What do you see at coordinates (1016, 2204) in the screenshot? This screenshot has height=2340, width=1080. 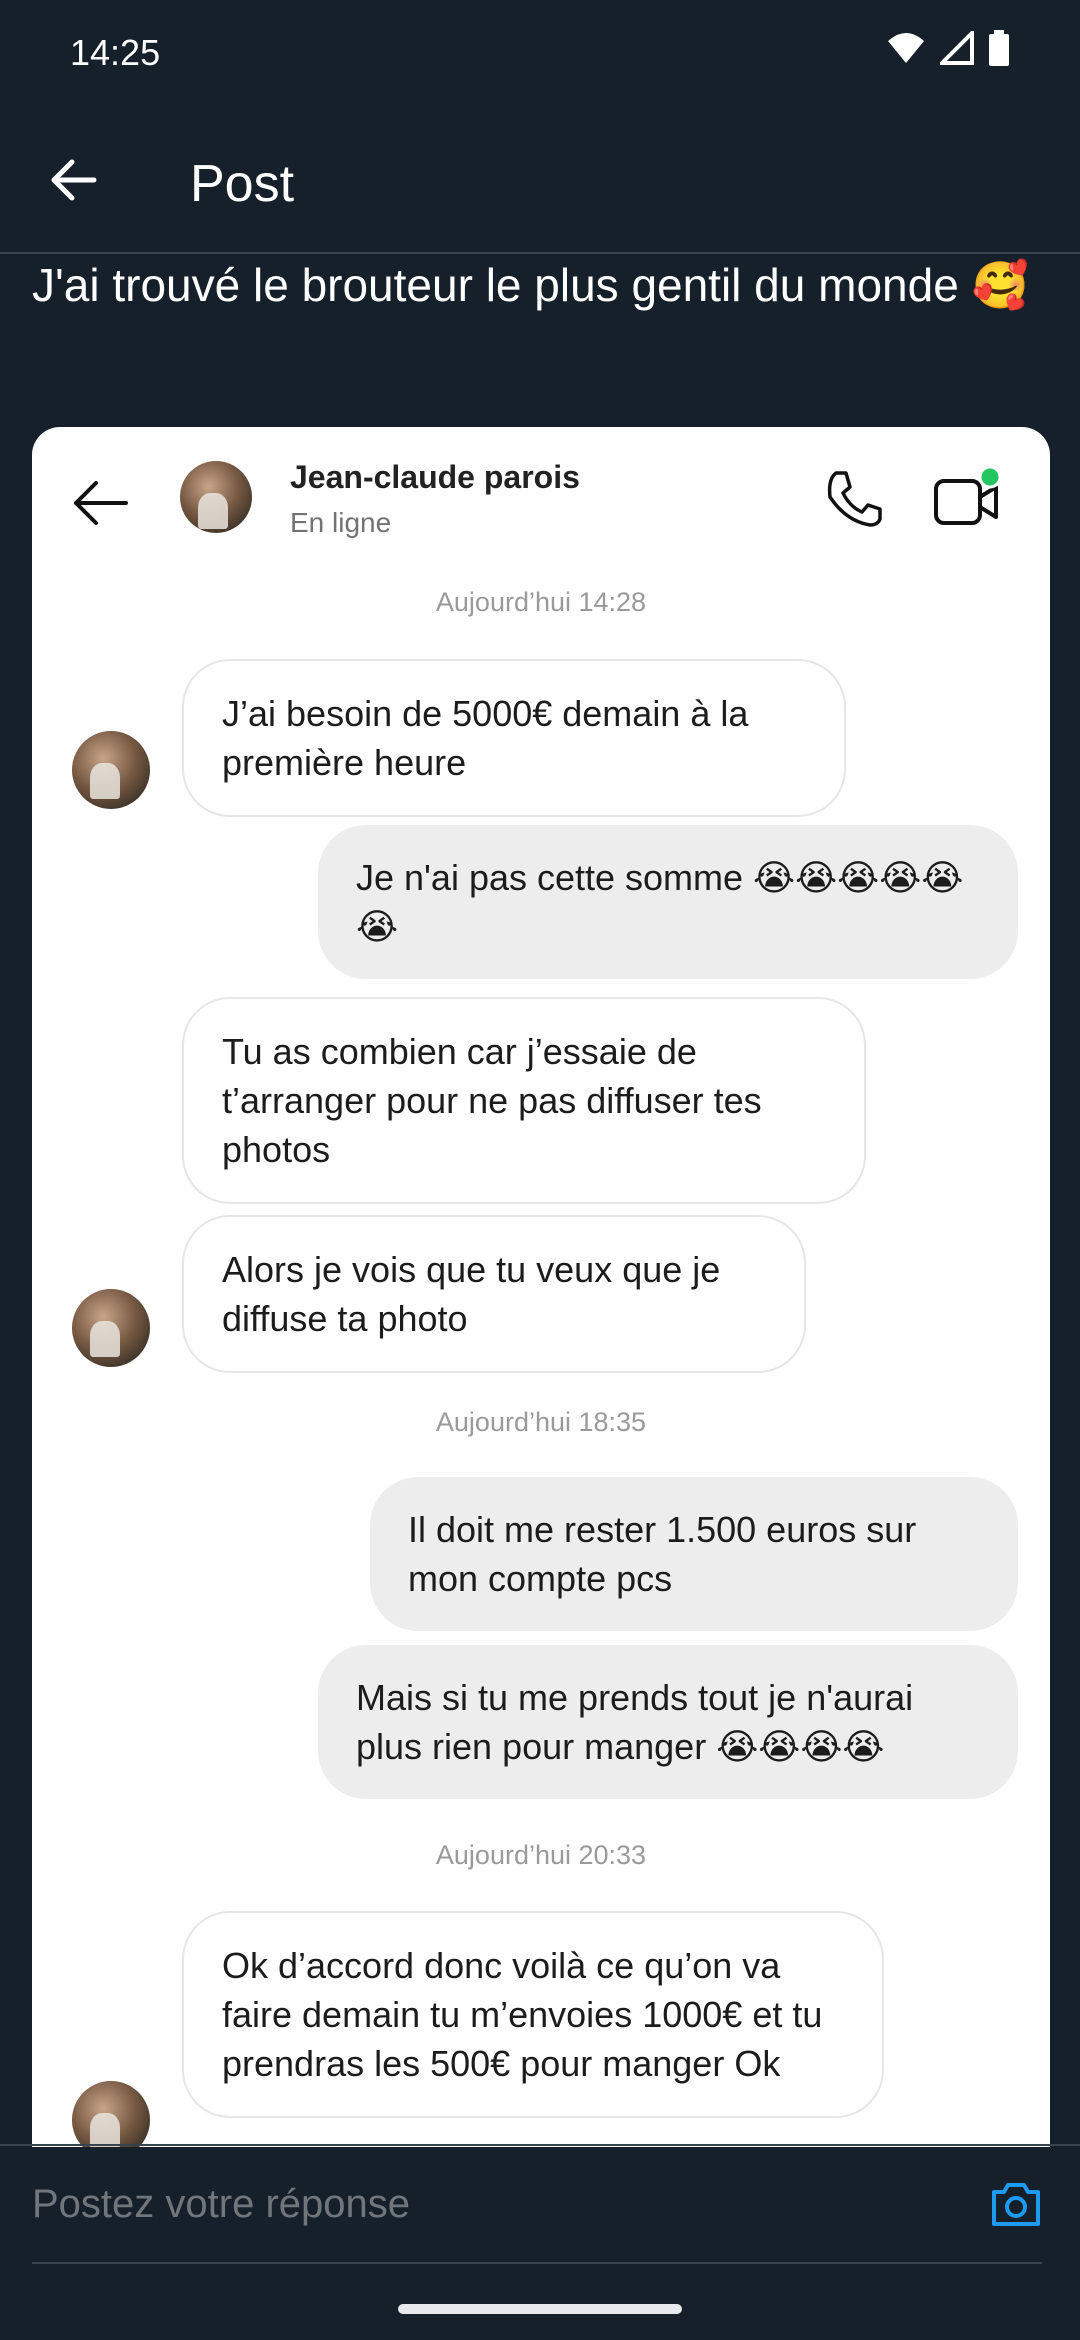 I see `camera-icon` at bounding box center [1016, 2204].